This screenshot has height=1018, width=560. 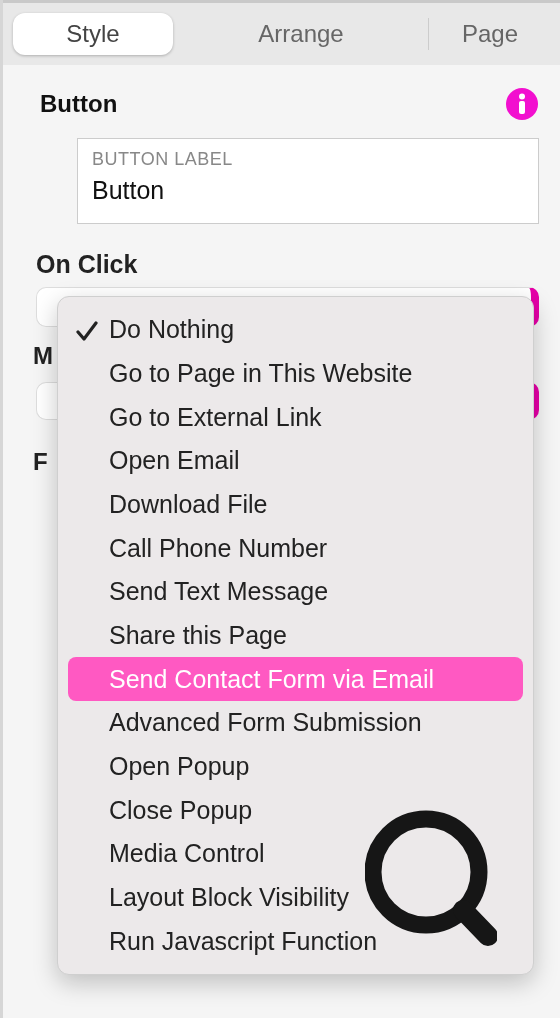 I want to click on menu-item: Call Phone Number, so click(x=295, y=548).